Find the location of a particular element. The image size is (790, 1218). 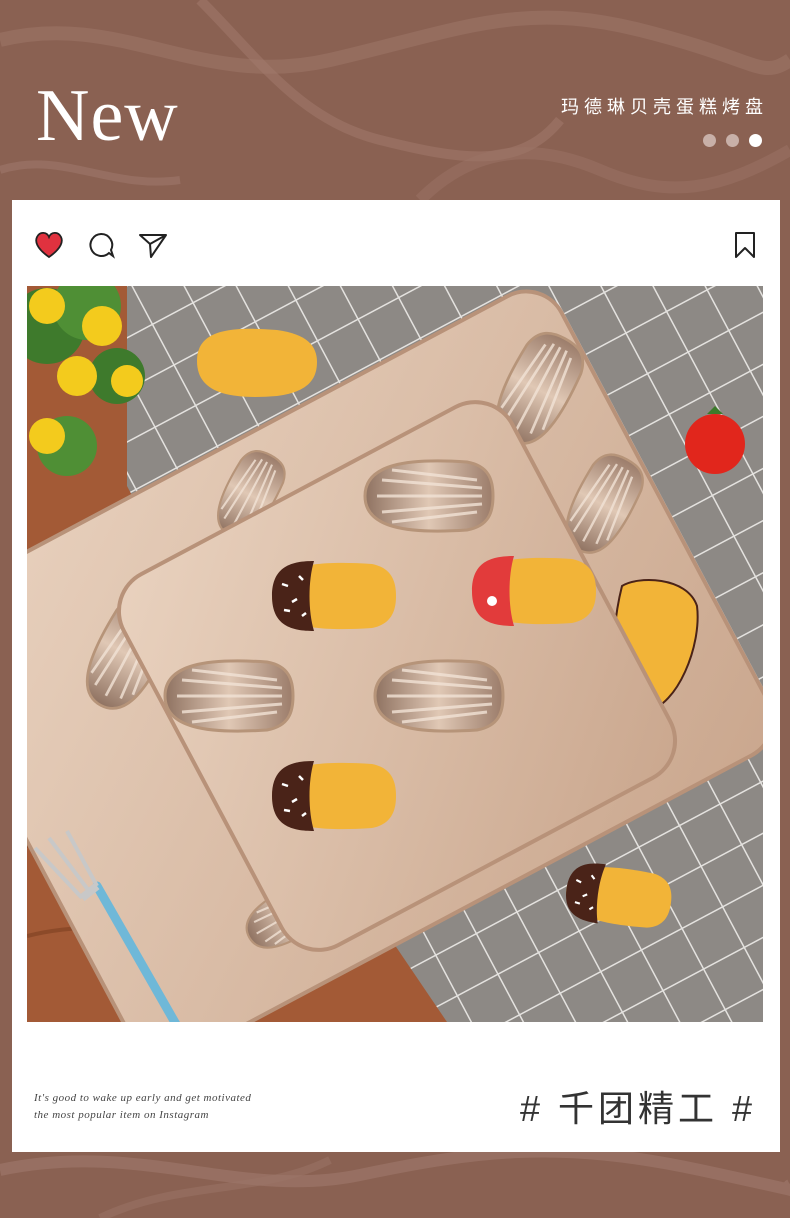

brand-hashtag: # 千团精工 # is located at coordinates (637, 1108).